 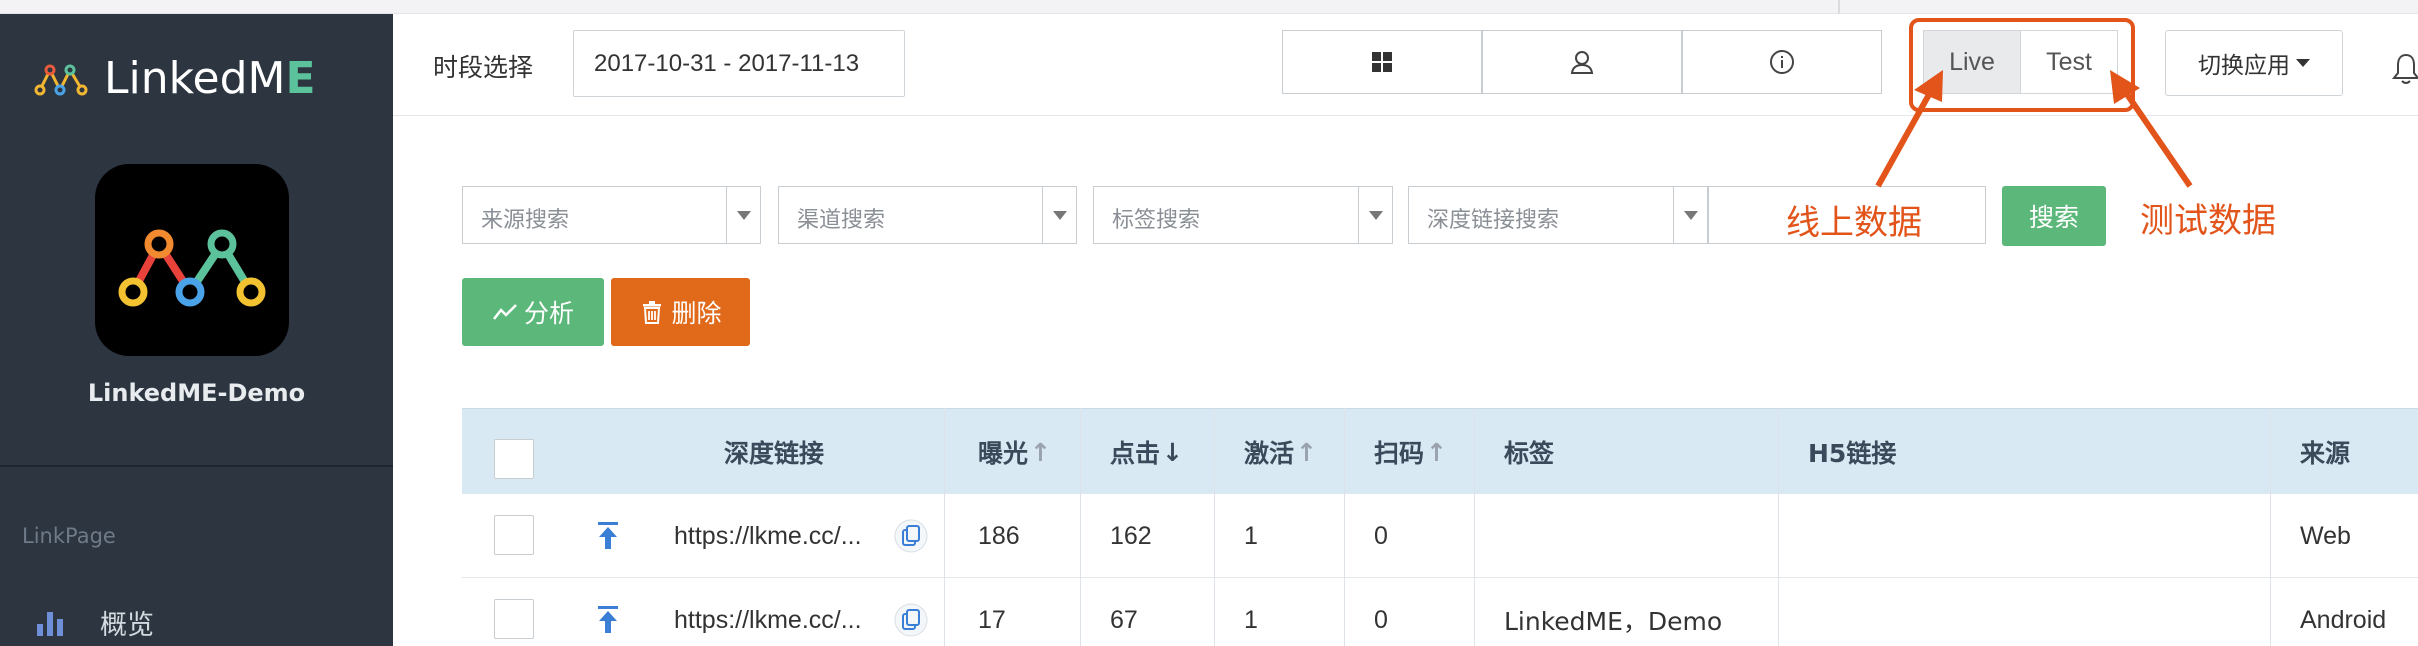 I want to click on user-view-button, so click(x=1582, y=62).